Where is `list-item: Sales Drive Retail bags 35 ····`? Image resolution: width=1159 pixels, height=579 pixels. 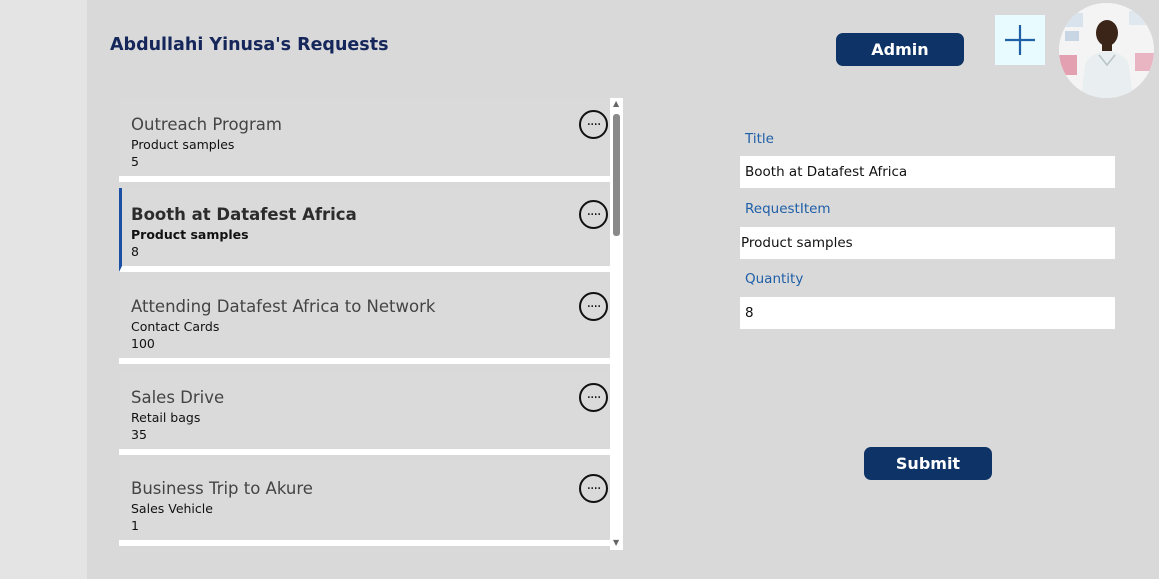 list-item: Sales Drive Retail bags 35 ···· is located at coordinates (364, 413).